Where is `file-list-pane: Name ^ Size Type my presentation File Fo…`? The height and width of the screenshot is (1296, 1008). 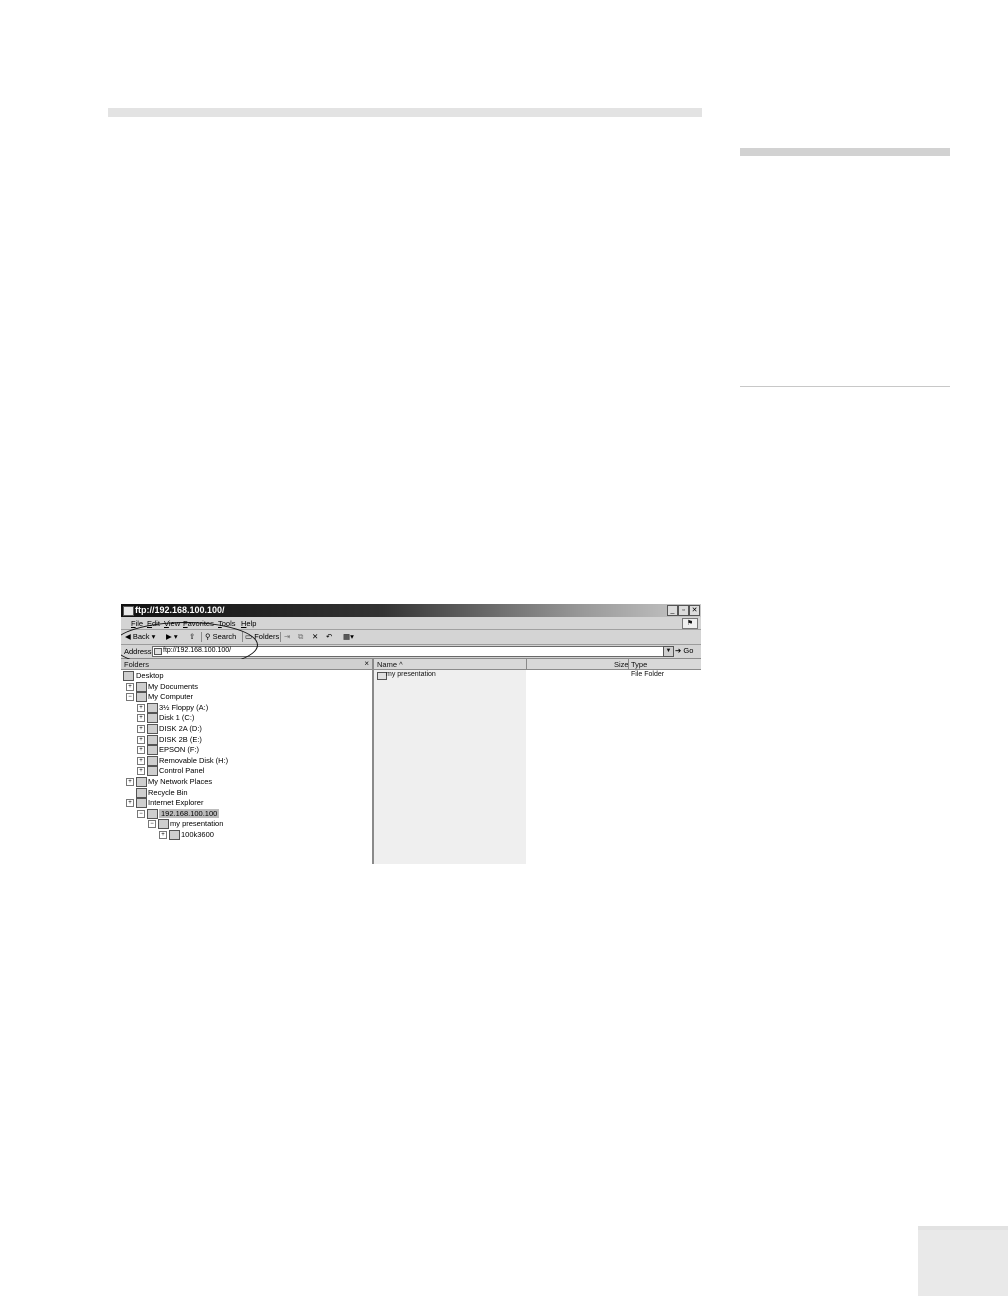
file-list-pane: Name ^ Size Type my presentation File Fo… is located at coordinates (537, 761).